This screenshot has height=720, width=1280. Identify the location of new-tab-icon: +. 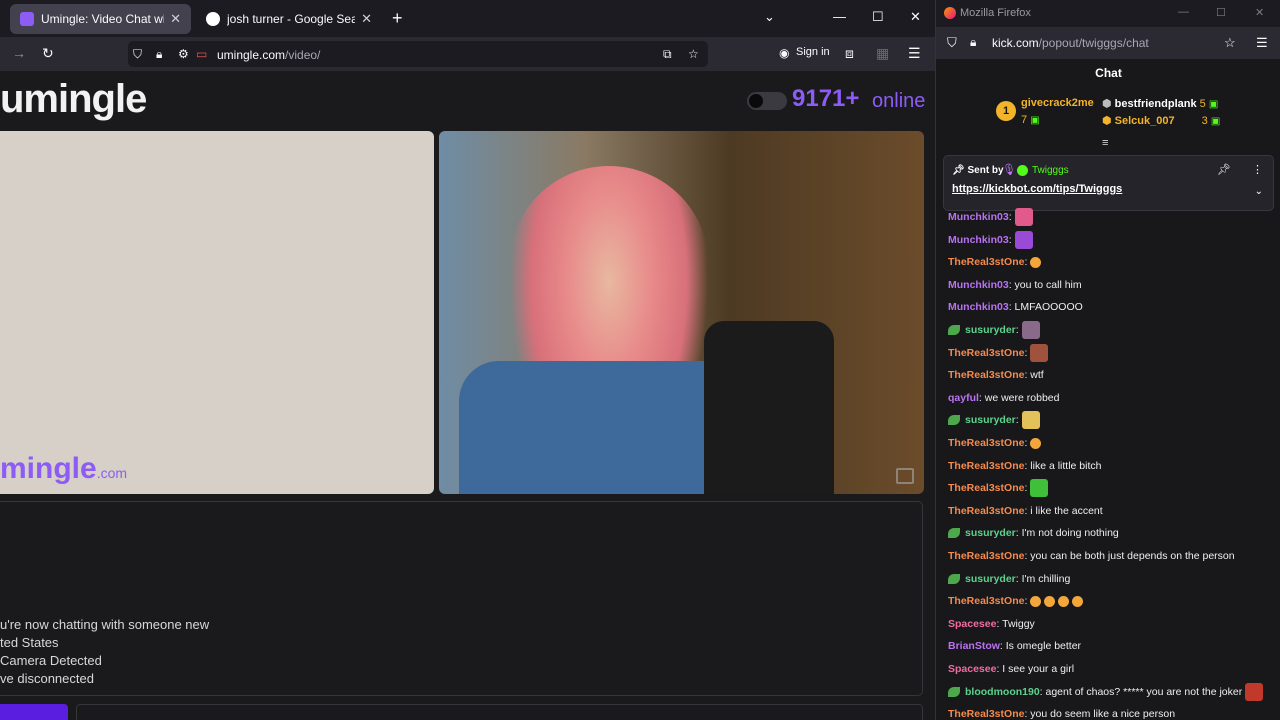
(397, 18).